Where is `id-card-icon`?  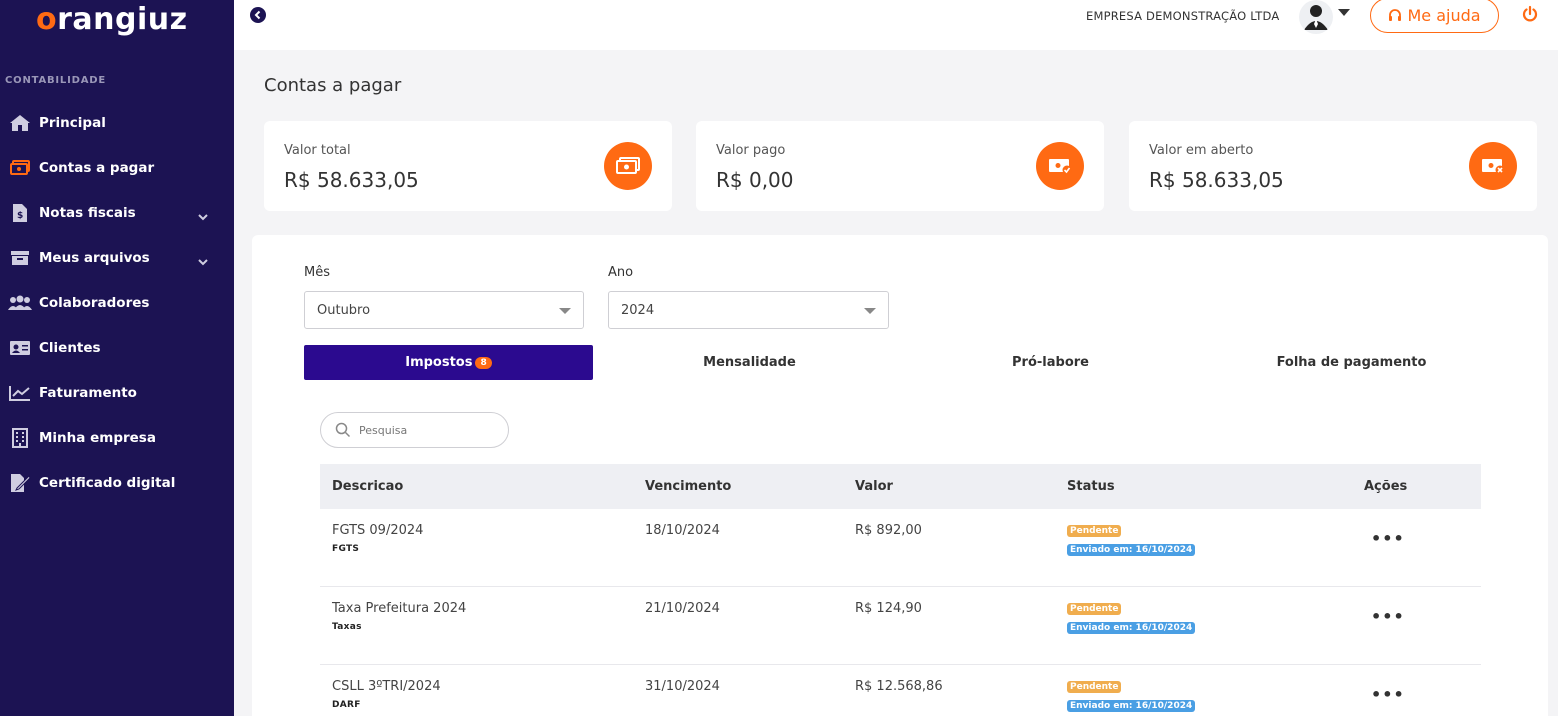
id-card-icon is located at coordinates (20, 348).